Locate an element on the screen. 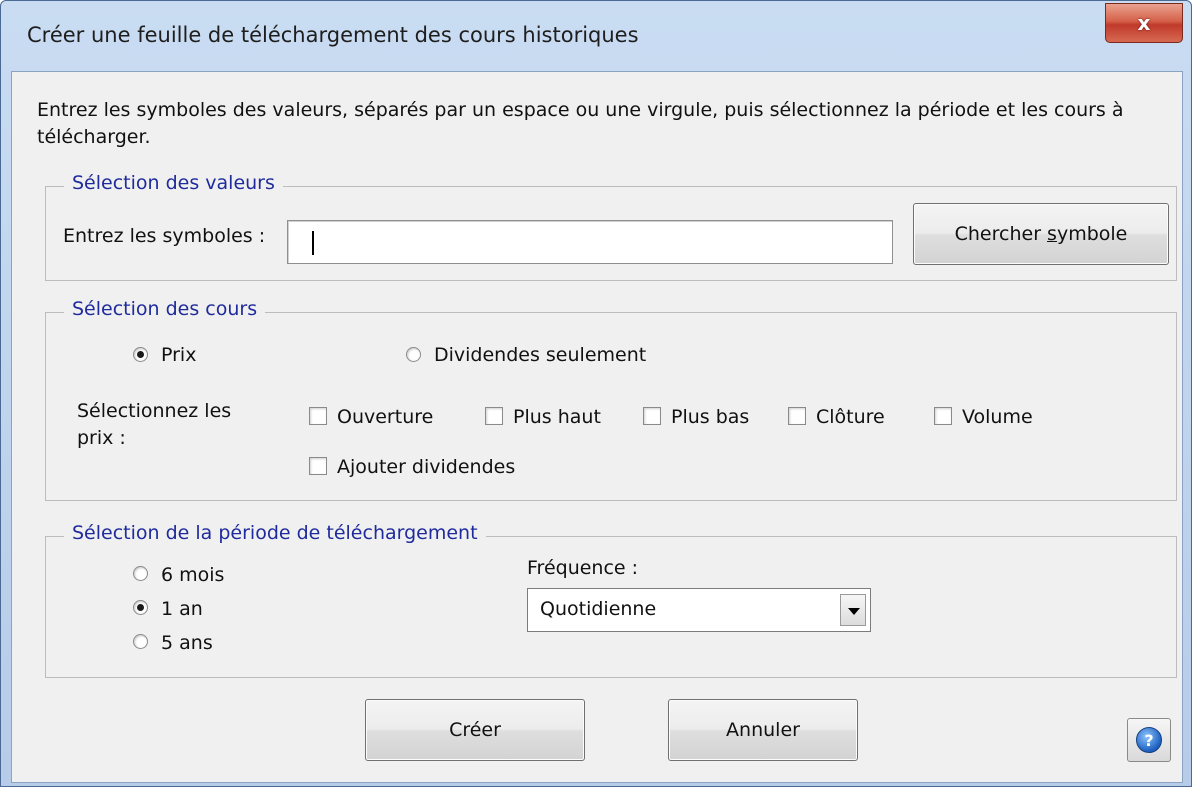 This screenshot has width=1192, height=787. checkbox-high-label: Plus haut is located at coordinates (557, 417).